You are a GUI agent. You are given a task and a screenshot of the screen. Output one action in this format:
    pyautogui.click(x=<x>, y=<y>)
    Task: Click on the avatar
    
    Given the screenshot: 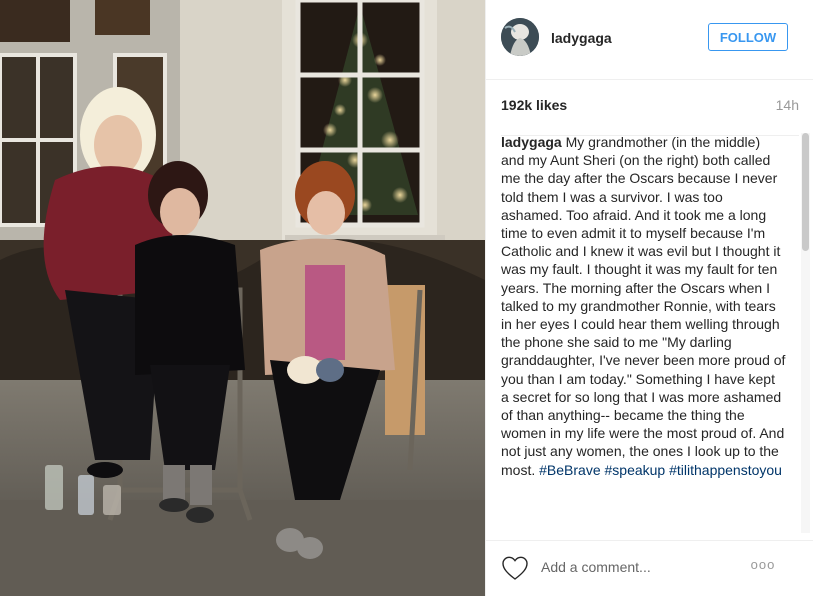 What is the action you would take?
    pyautogui.click(x=520, y=37)
    